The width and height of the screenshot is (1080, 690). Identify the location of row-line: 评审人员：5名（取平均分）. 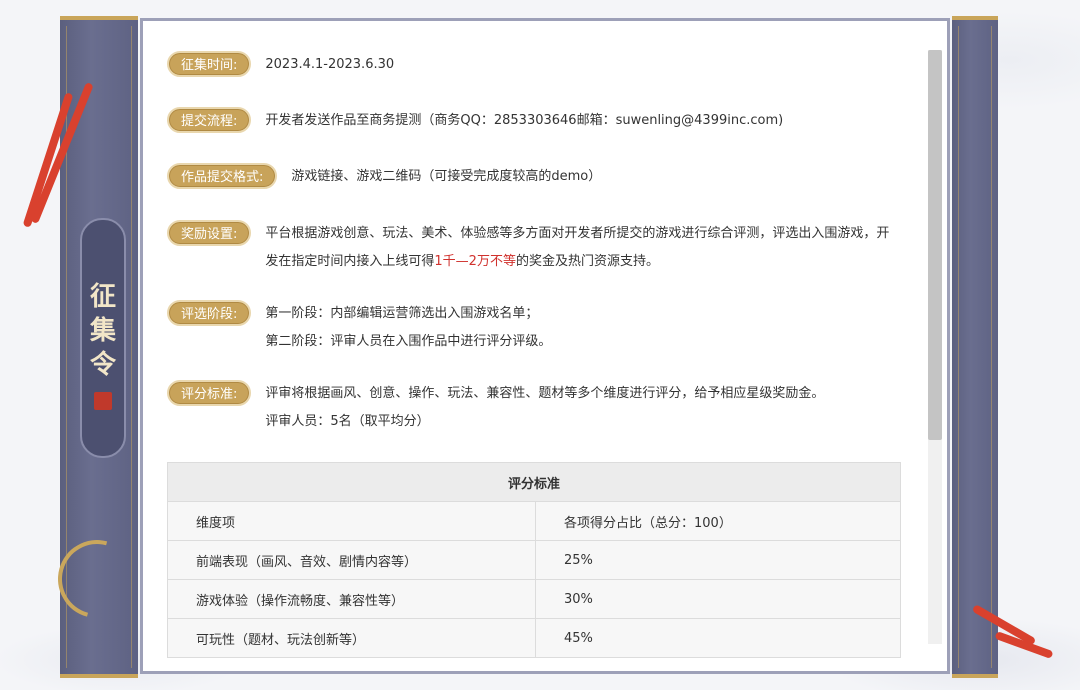
(347, 421).